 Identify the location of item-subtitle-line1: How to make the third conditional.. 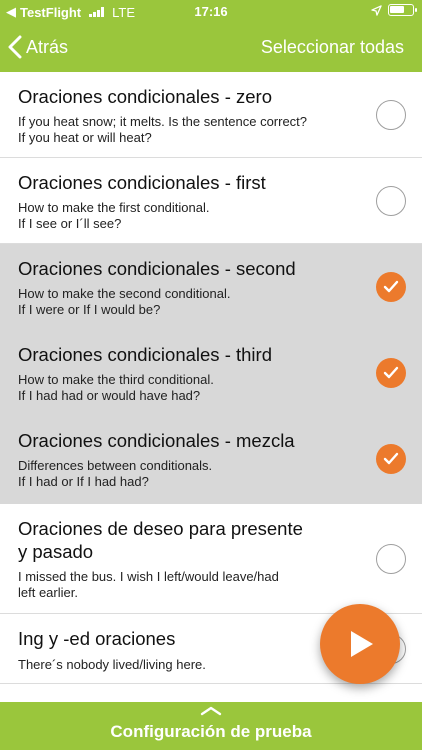
(116, 379).